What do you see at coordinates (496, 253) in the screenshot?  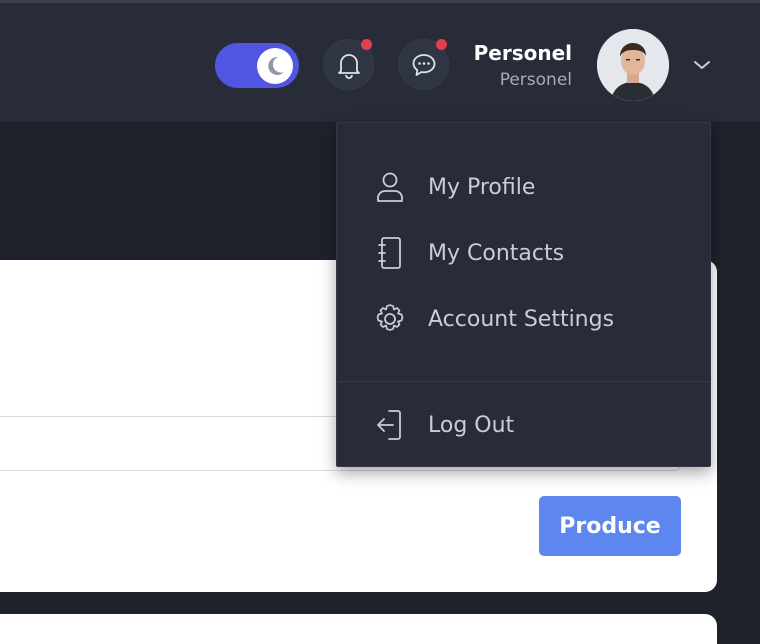 I see `menu-item-label: My Contacts` at bounding box center [496, 253].